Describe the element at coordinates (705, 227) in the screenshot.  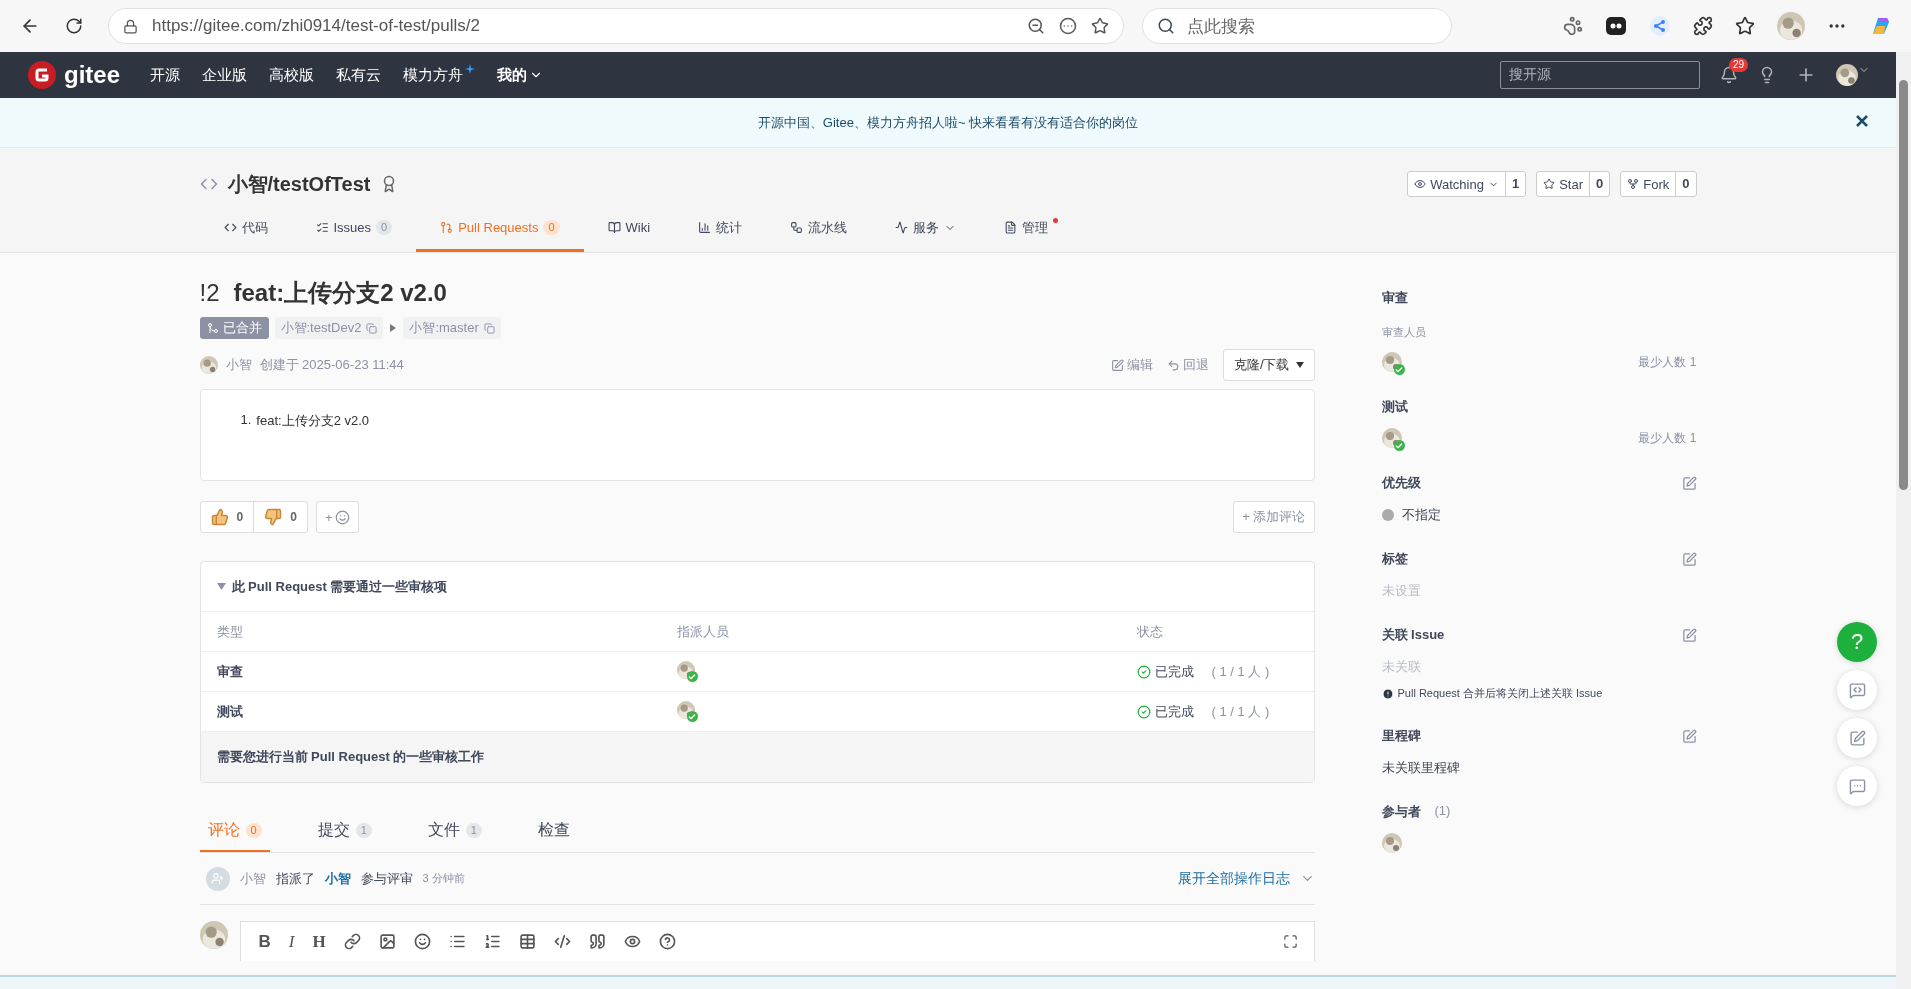
I see `bar-chart-icon` at that location.